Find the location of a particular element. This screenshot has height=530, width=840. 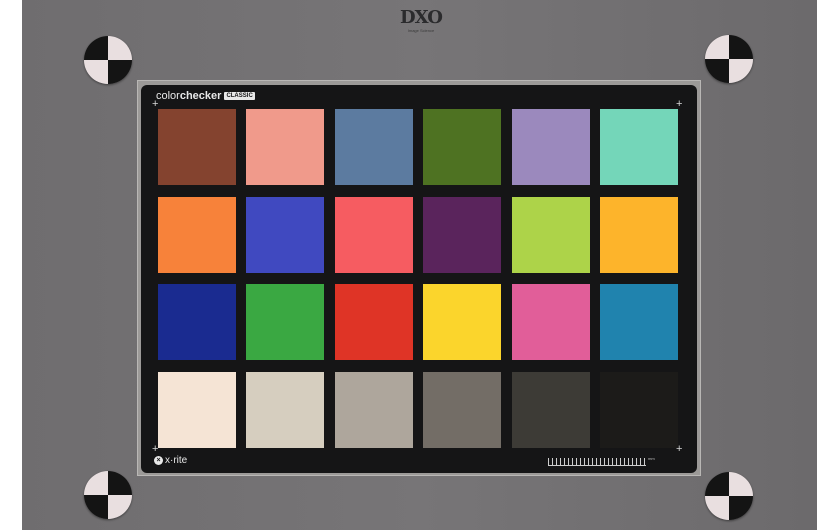

brand-bold: checker is located at coordinates (200, 96).